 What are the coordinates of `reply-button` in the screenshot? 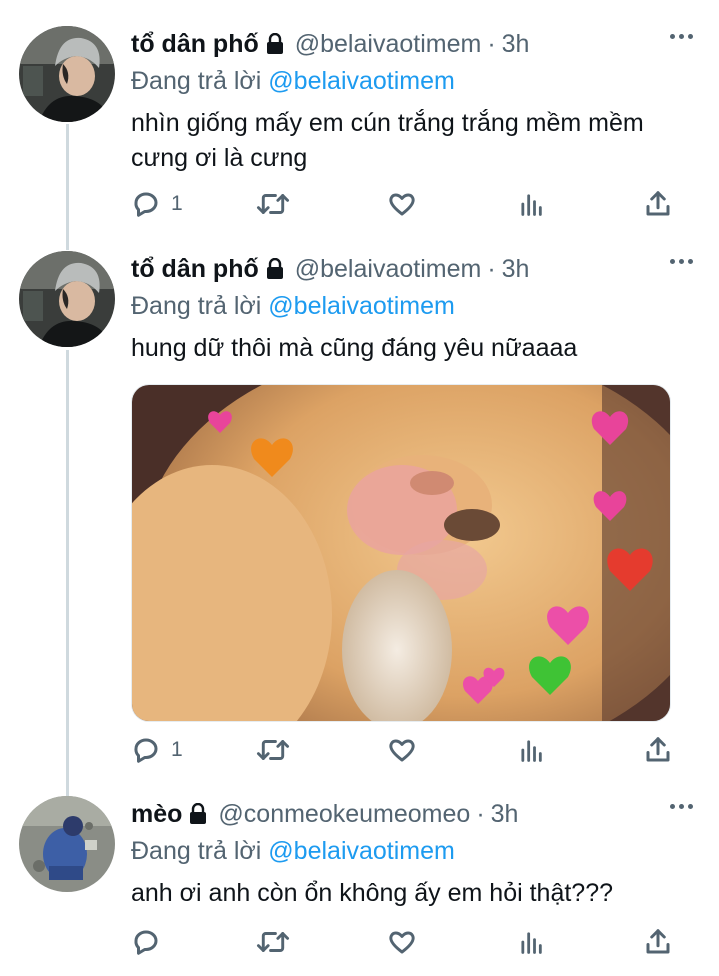 It's located at (151, 942).